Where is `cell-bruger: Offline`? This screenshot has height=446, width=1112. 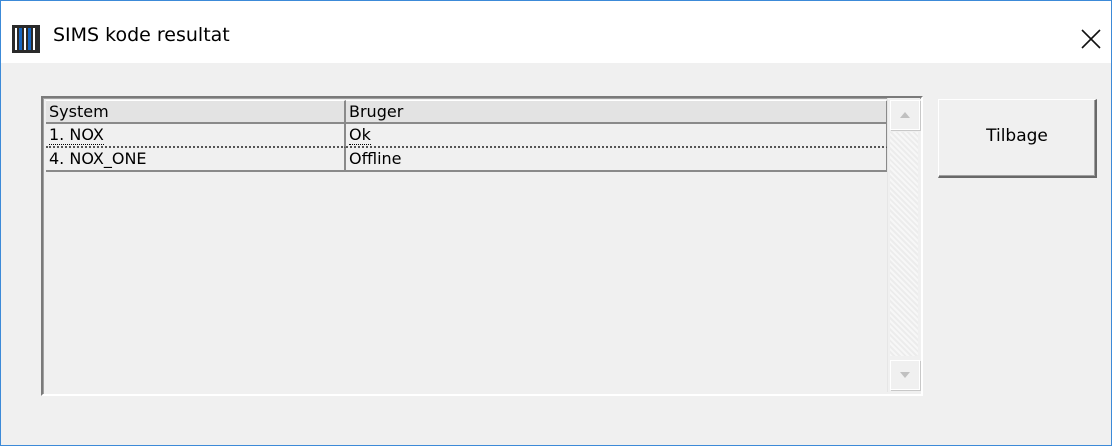 cell-bruger: Offline is located at coordinates (617, 160).